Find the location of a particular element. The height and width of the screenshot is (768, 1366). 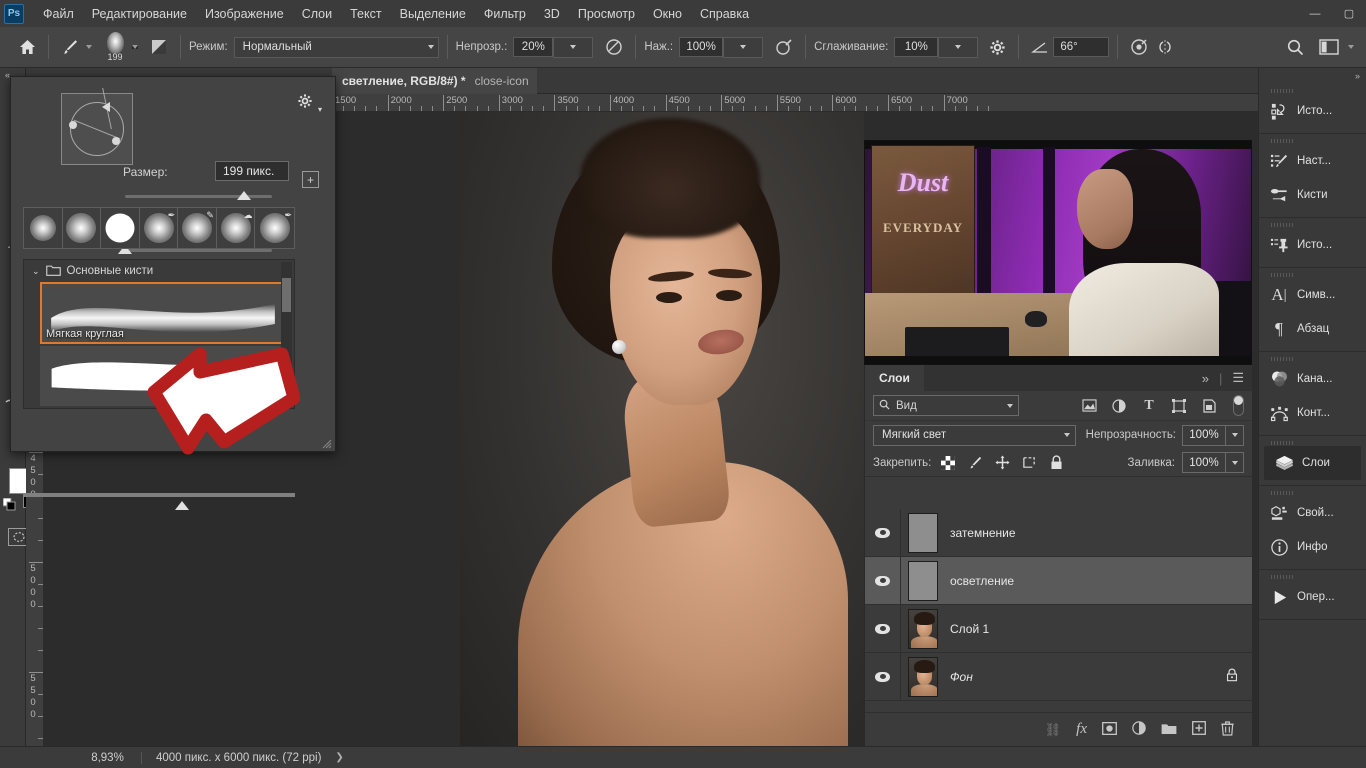

layer-blend-mode-select: Мягкий свет is located at coordinates (974, 435).